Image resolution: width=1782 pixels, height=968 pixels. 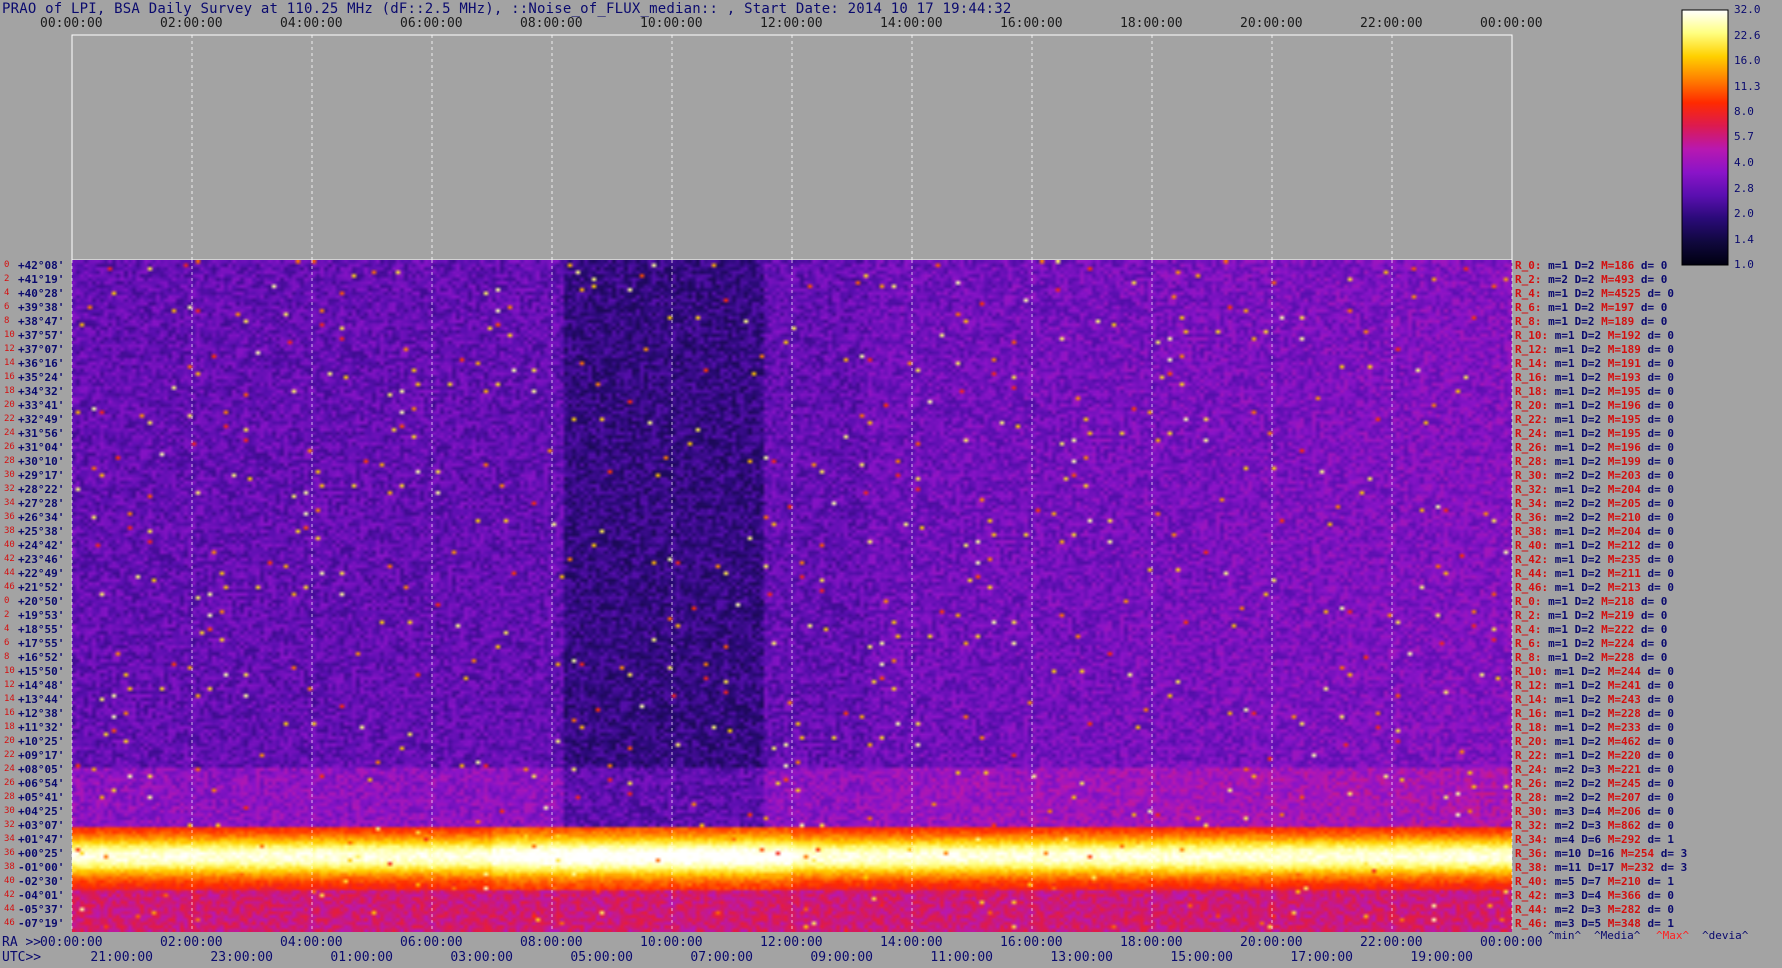 I want to click on row-stat-value: M=862, so click(x=1621, y=825).